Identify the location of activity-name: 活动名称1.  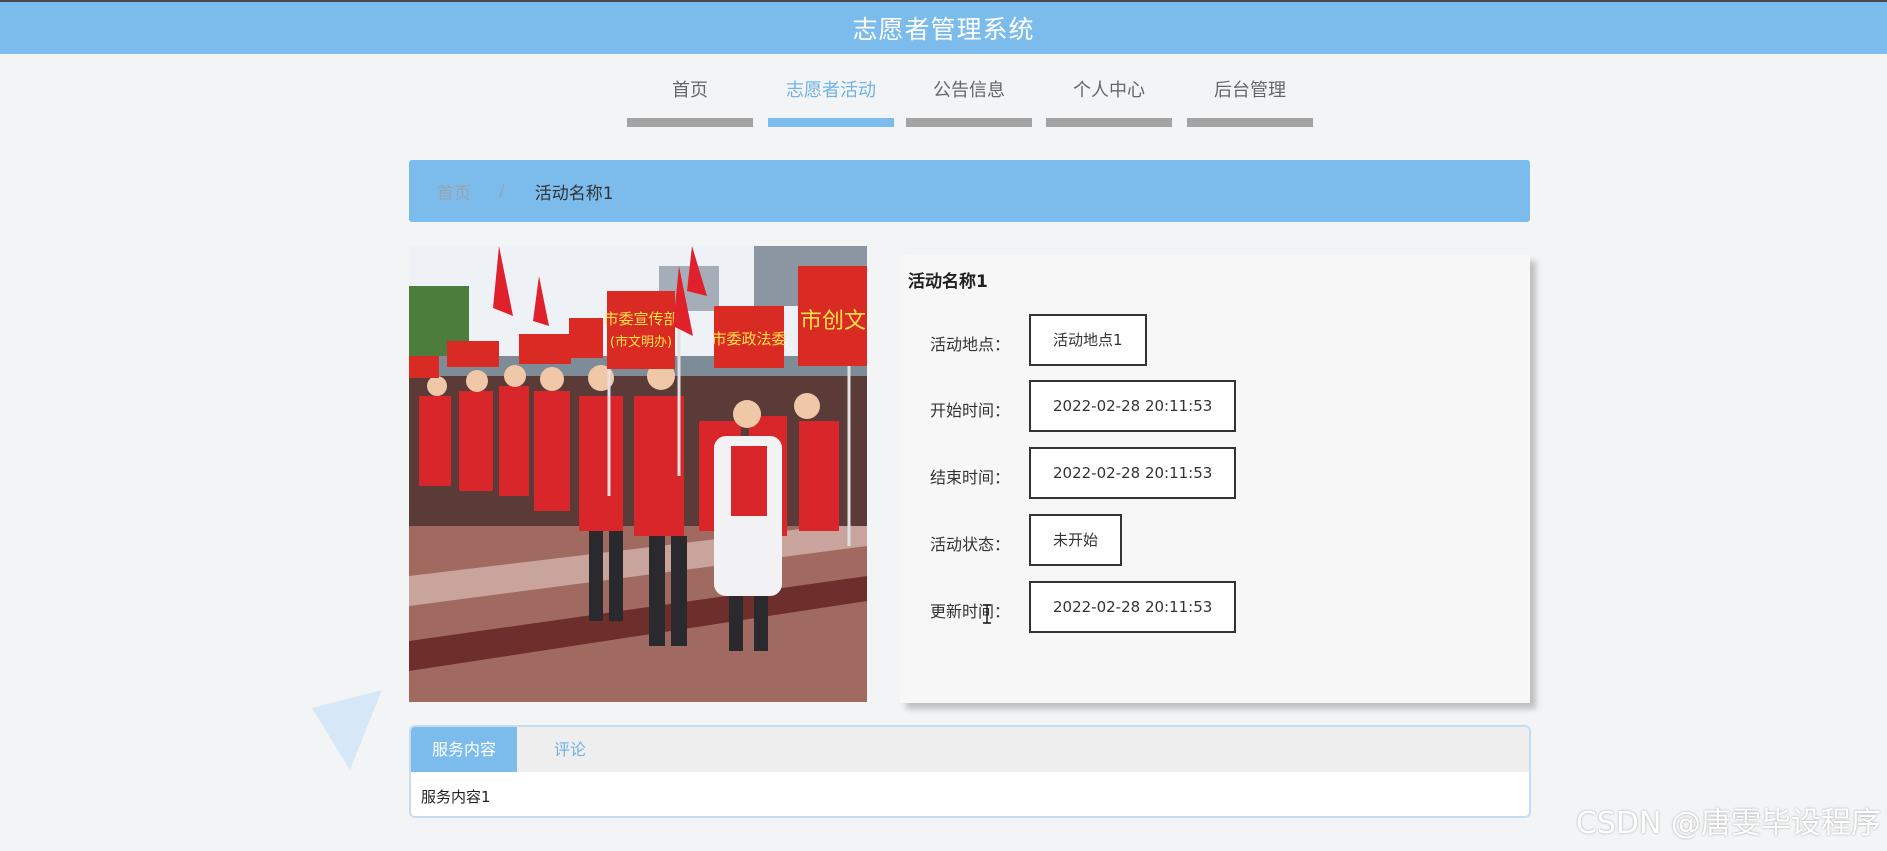
(948, 282).